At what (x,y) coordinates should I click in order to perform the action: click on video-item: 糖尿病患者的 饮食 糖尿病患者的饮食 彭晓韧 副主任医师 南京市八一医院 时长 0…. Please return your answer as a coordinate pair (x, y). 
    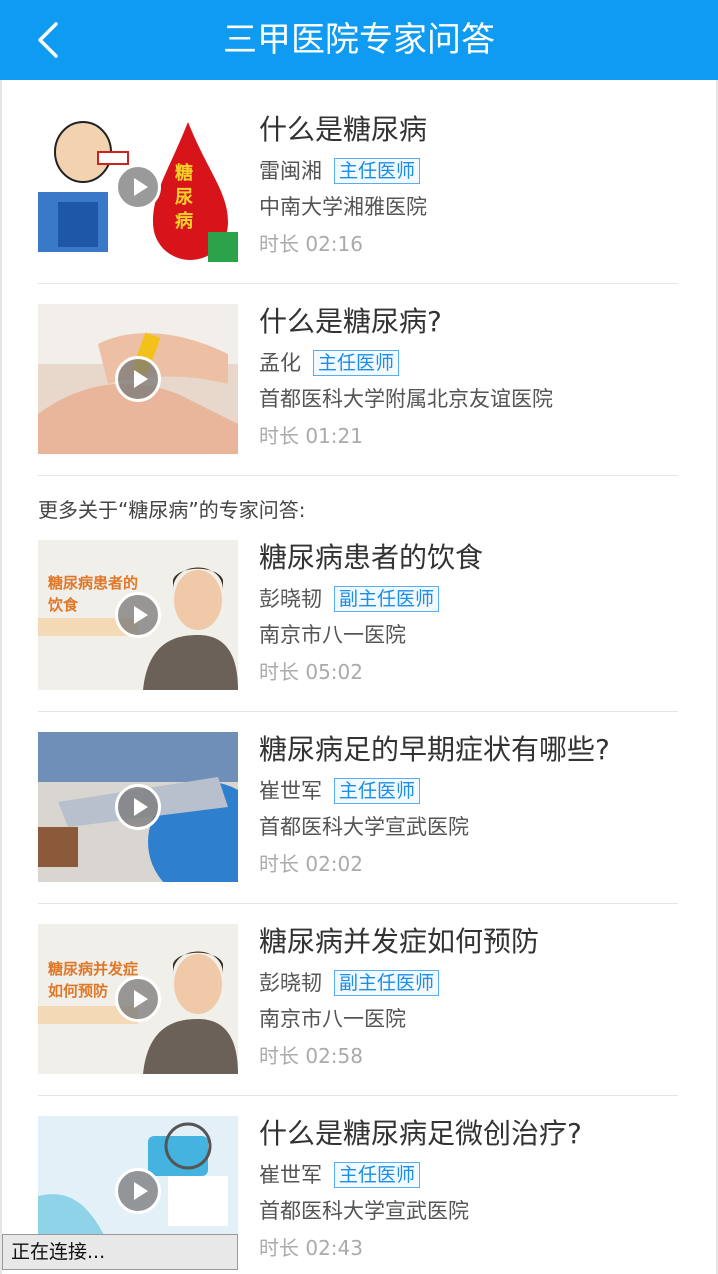
    Looking at the image, I should click on (358, 616).